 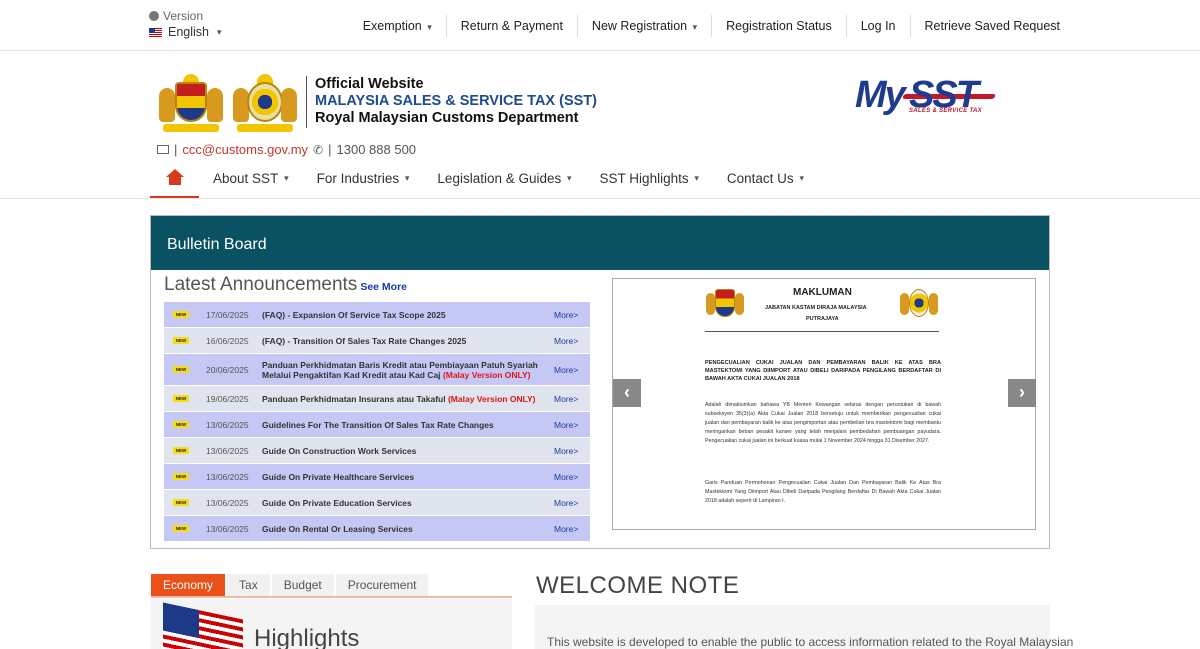 What do you see at coordinates (822, 292) in the screenshot?
I see `slide-heading: MAKLUMAN` at bounding box center [822, 292].